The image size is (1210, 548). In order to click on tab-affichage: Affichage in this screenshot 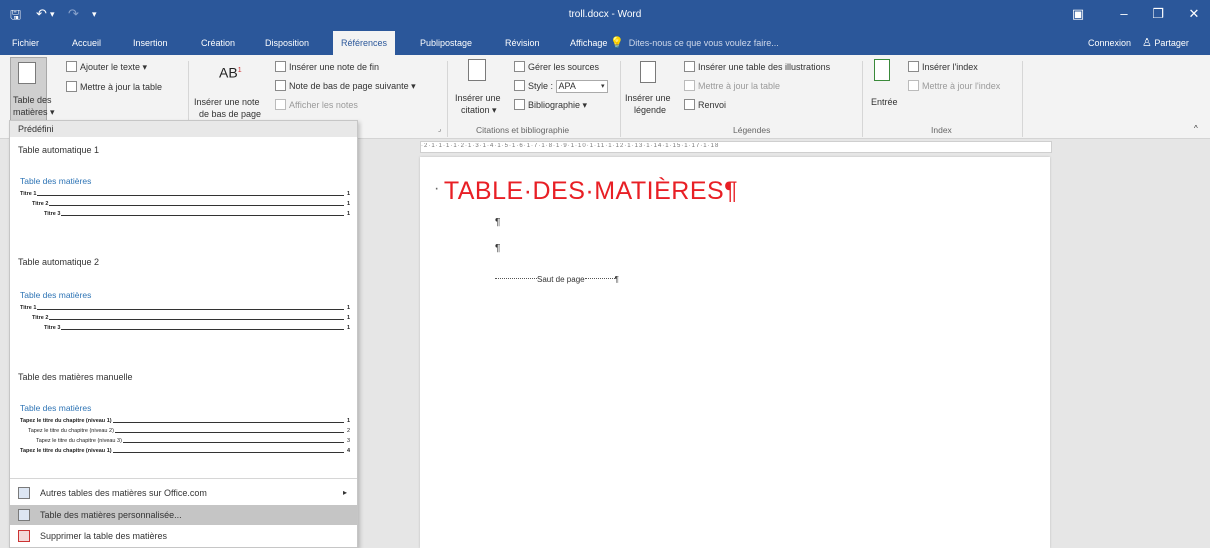, I will do `click(588, 43)`.